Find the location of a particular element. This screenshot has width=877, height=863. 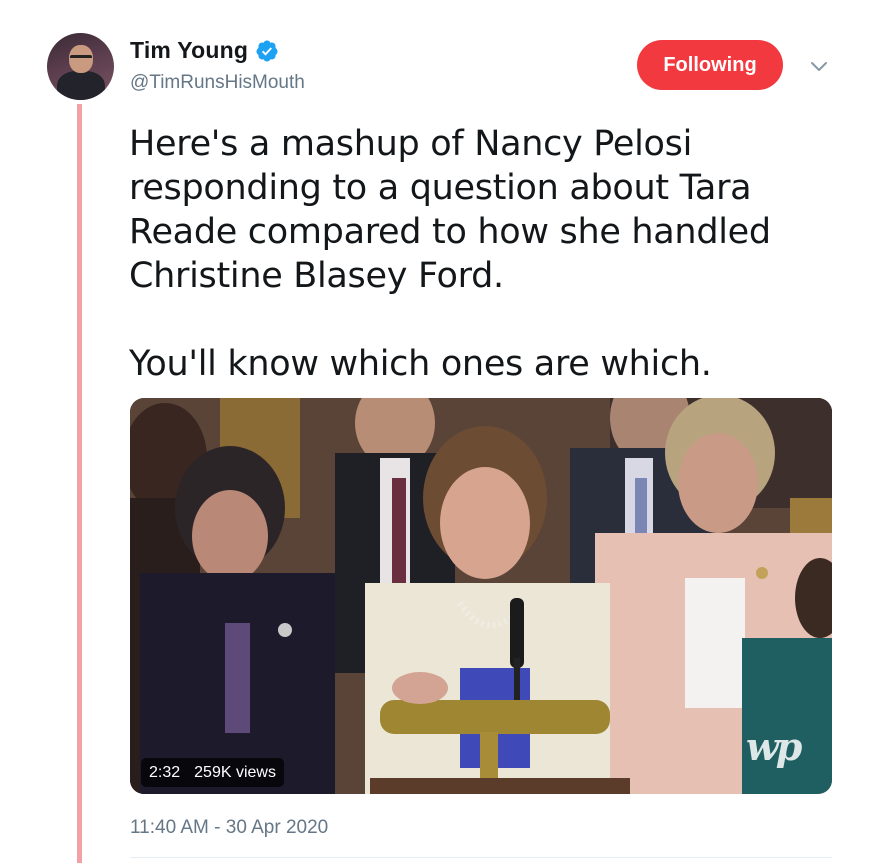

avatar-glasses-shape is located at coordinates (81, 59).